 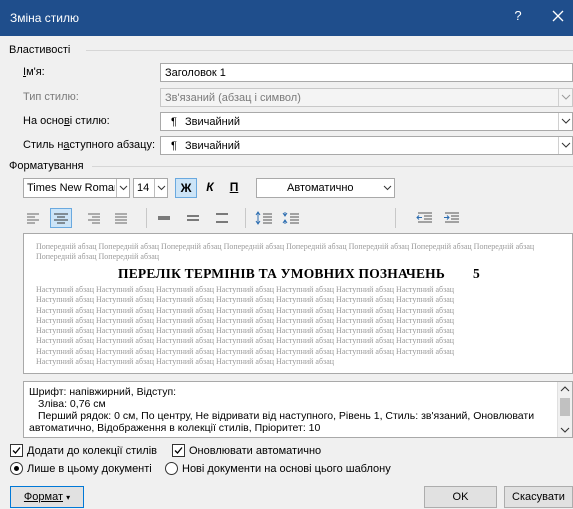 I want to click on scroll-down-icon, so click(x=565, y=430).